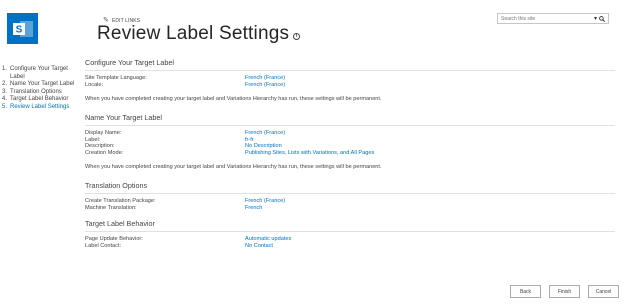  Describe the element at coordinates (254, 207) in the screenshot. I see `setting-value: French` at that location.